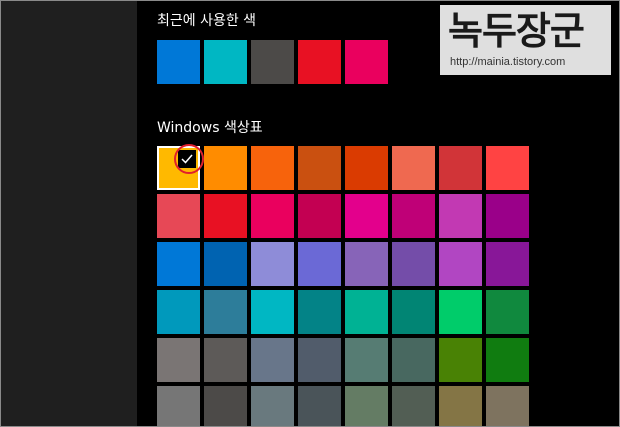 The height and width of the screenshot is (427, 620). I want to click on watermark-url: http://mainia.tistory.com, so click(508, 62).